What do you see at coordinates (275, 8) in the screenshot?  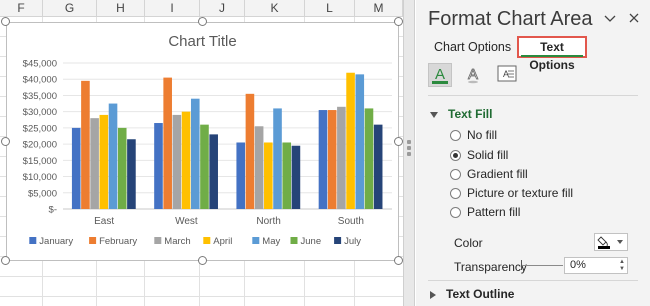 I see `column-header-k: K` at bounding box center [275, 8].